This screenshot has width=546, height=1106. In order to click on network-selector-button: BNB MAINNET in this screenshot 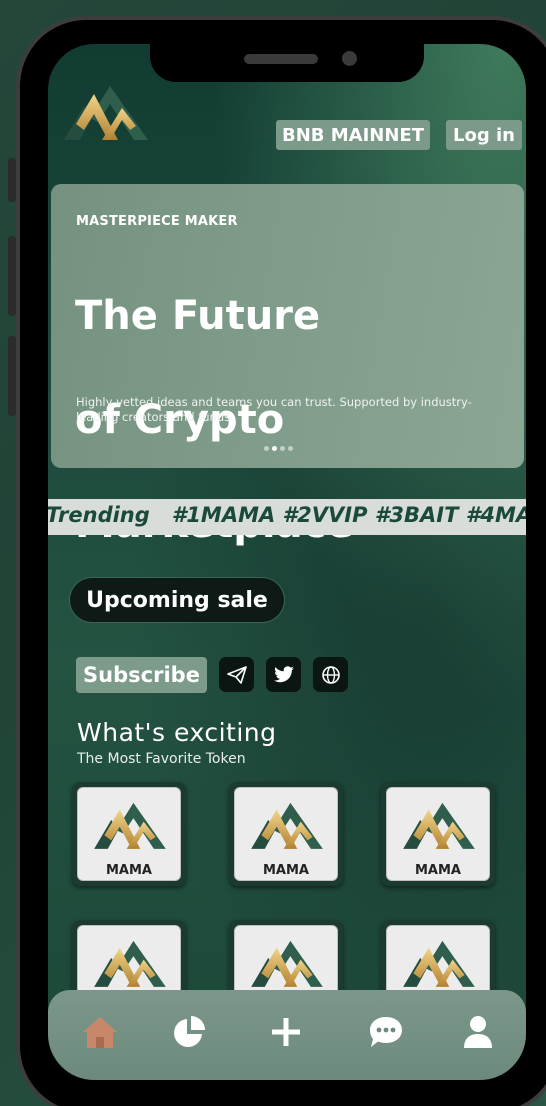, I will do `click(353, 135)`.